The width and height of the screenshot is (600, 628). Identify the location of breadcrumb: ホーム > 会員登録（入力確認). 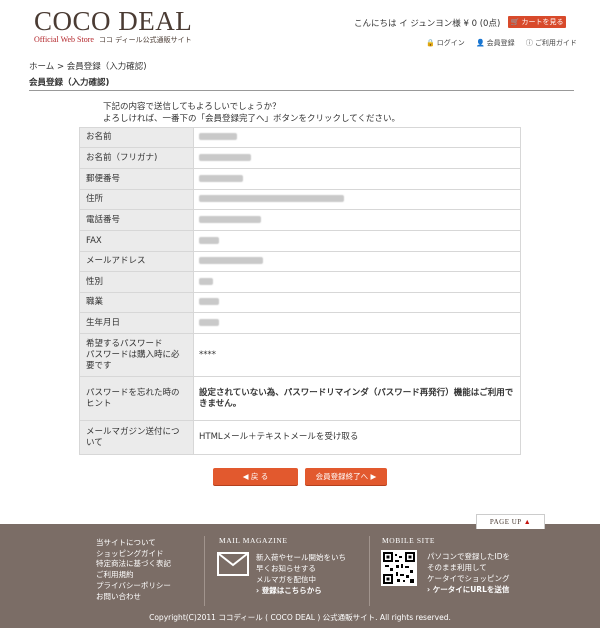
(88, 66).